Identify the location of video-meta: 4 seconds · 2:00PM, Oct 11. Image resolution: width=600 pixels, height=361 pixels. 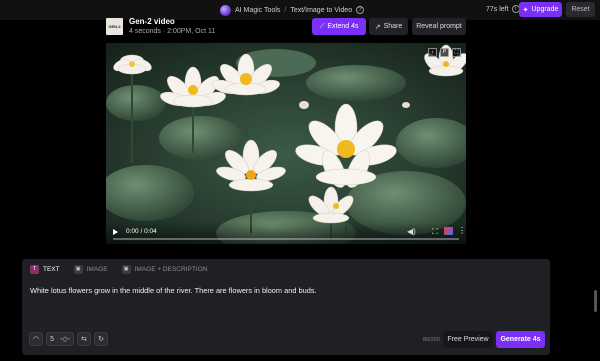
(172, 31).